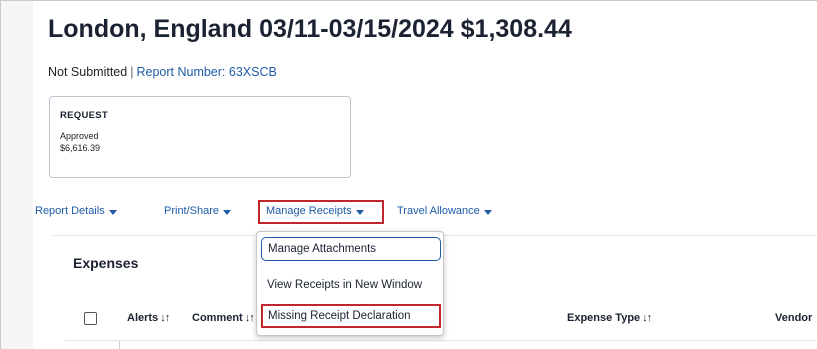 The image size is (817, 349). What do you see at coordinates (206, 72) in the screenshot?
I see `report-number-link: Report Number: 63XSCB` at bounding box center [206, 72].